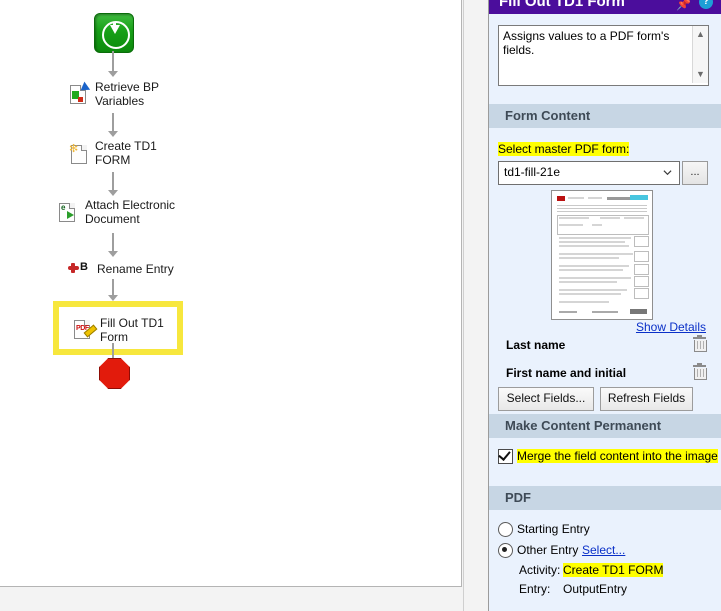 The image size is (721, 611). What do you see at coordinates (231, 599) in the screenshot?
I see `canvas-bottom-strip` at bounding box center [231, 599].